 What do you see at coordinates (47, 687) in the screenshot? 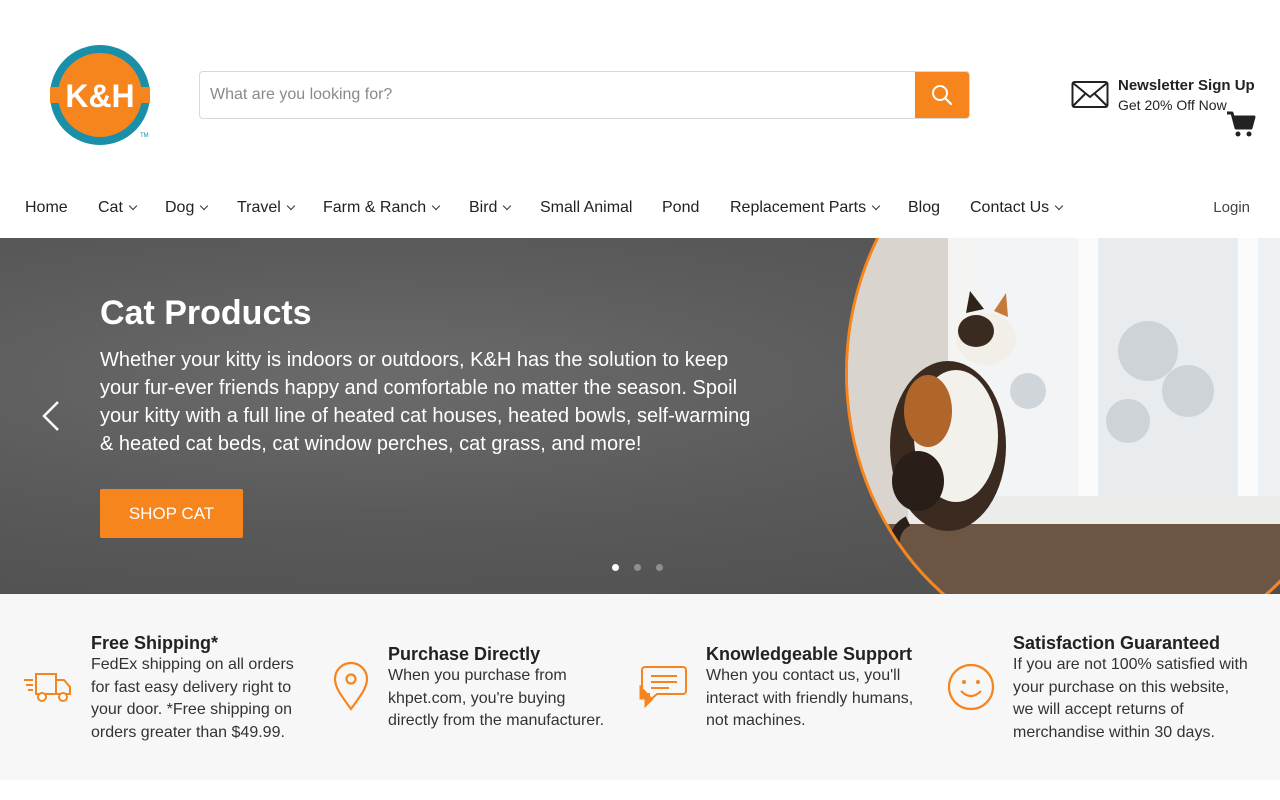
I see `truck-icon` at bounding box center [47, 687].